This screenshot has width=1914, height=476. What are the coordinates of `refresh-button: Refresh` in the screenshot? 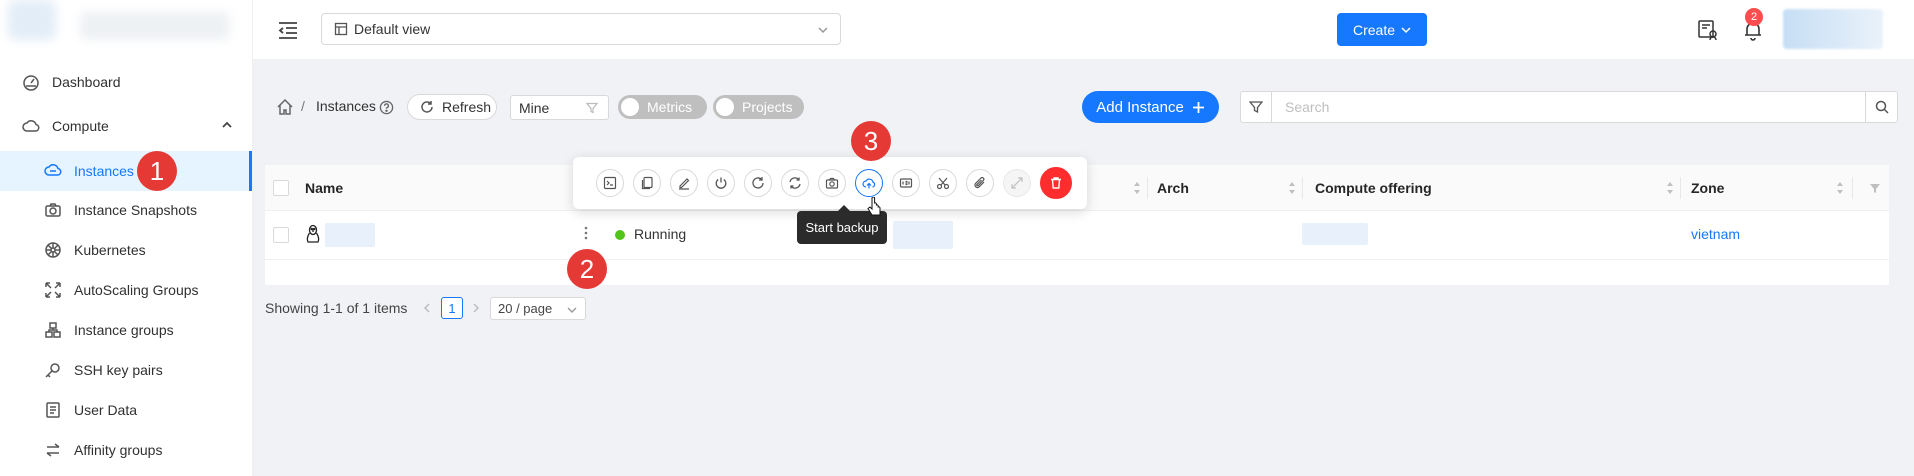 It's located at (452, 107).